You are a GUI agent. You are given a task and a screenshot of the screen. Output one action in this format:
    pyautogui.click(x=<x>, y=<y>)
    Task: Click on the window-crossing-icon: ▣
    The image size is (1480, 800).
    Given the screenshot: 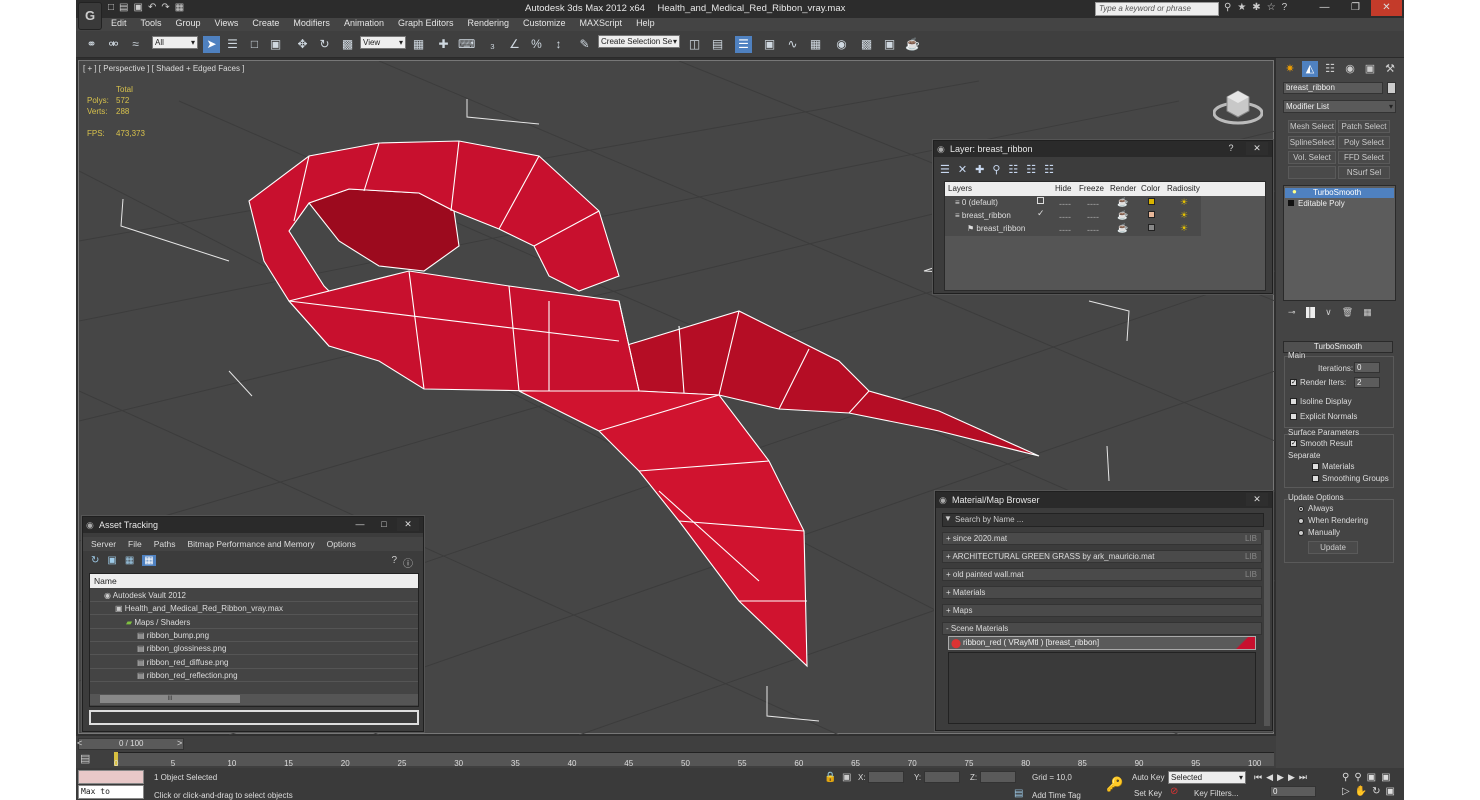 What is the action you would take?
    pyautogui.click(x=275, y=44)
    